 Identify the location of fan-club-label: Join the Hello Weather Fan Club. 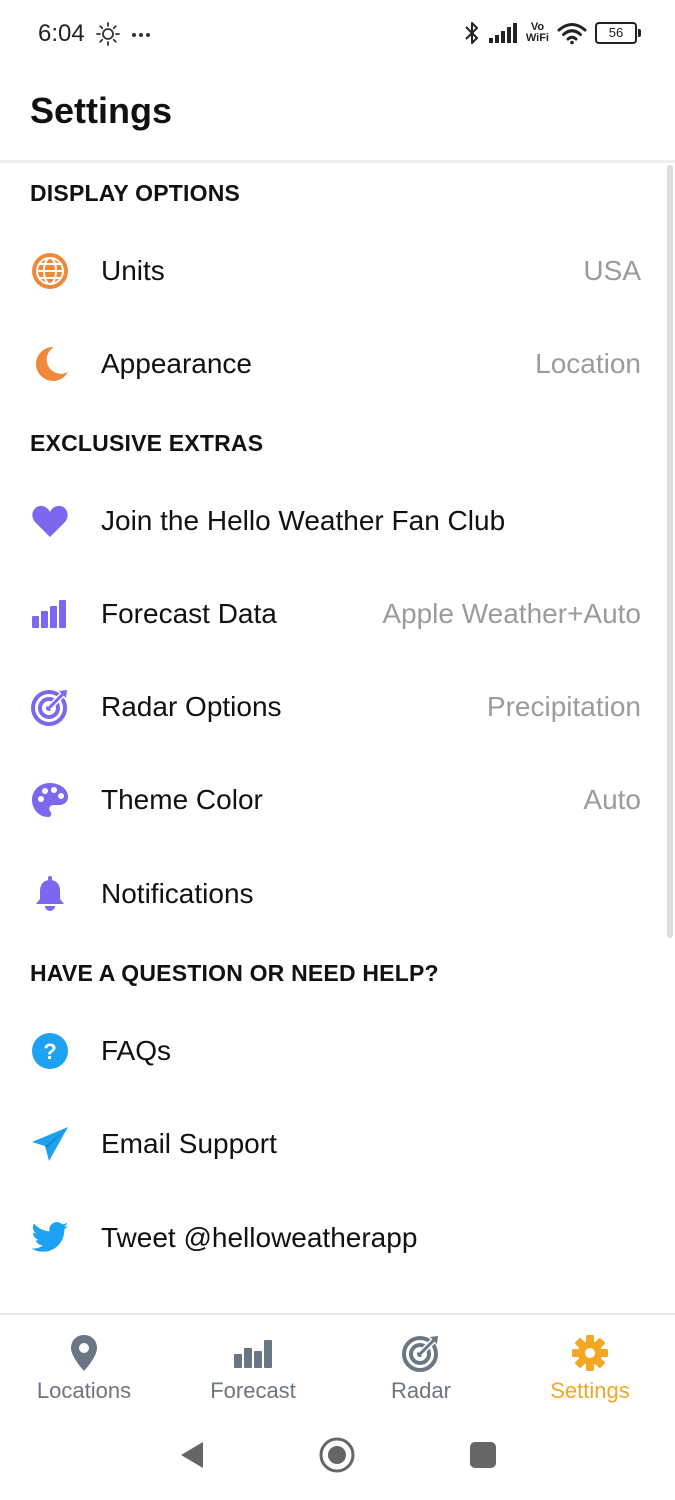
(303, 520).